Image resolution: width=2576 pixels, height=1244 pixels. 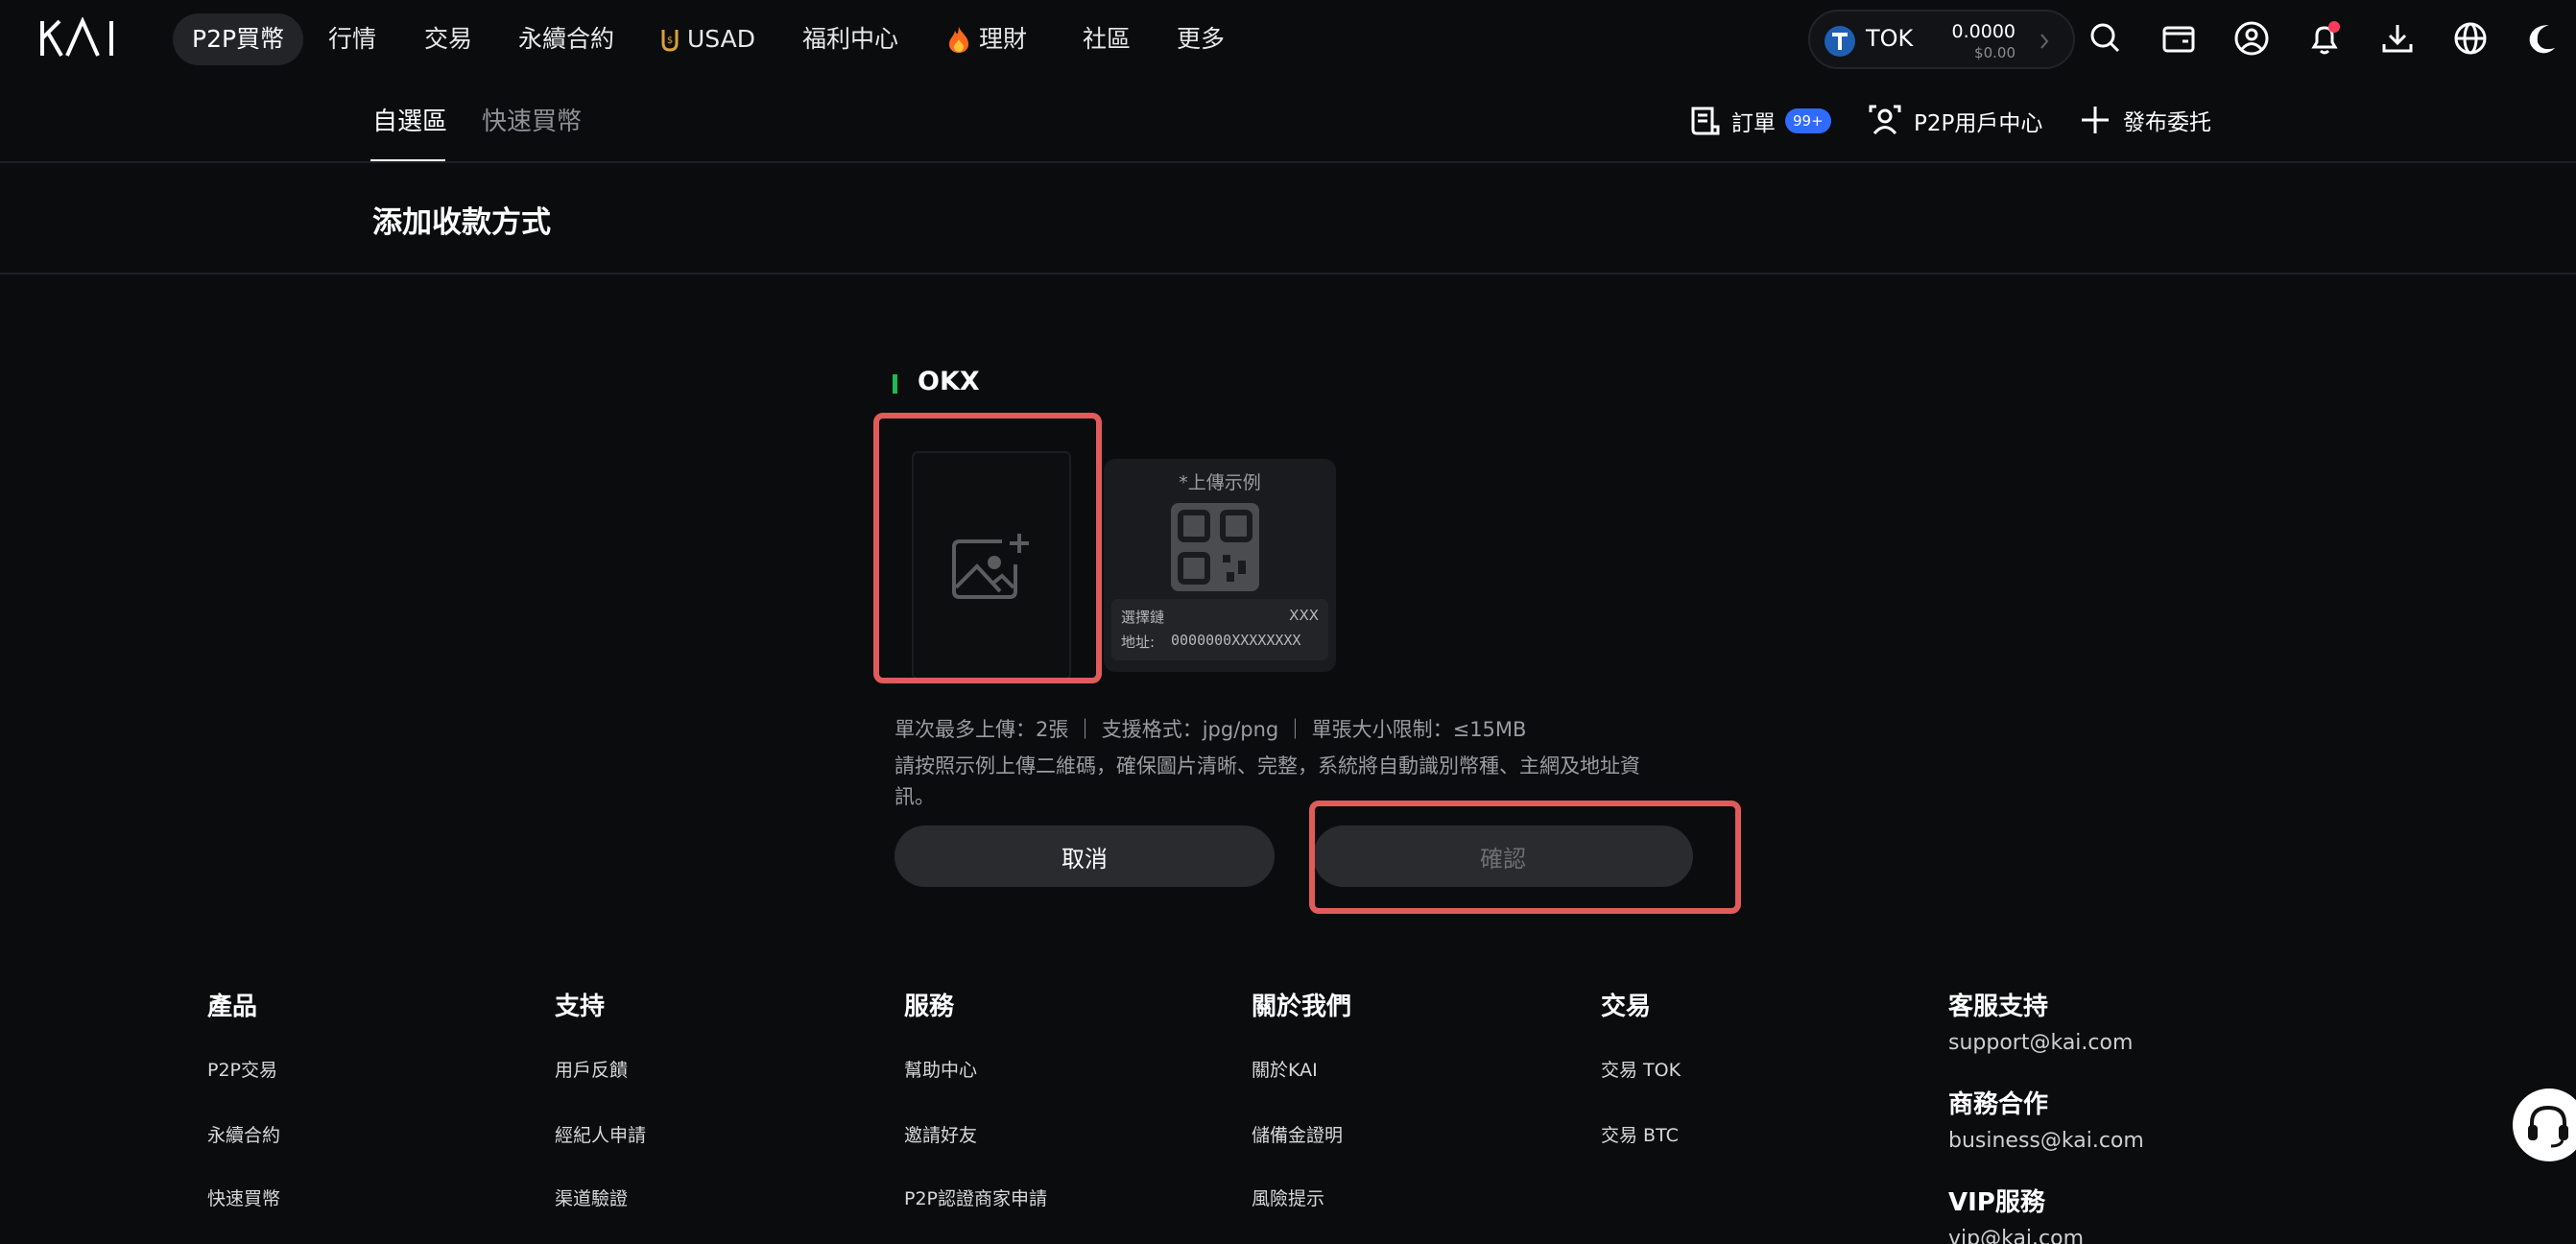 I want to click on balance-amount: 0.0000, so click(x=1983, y=32).